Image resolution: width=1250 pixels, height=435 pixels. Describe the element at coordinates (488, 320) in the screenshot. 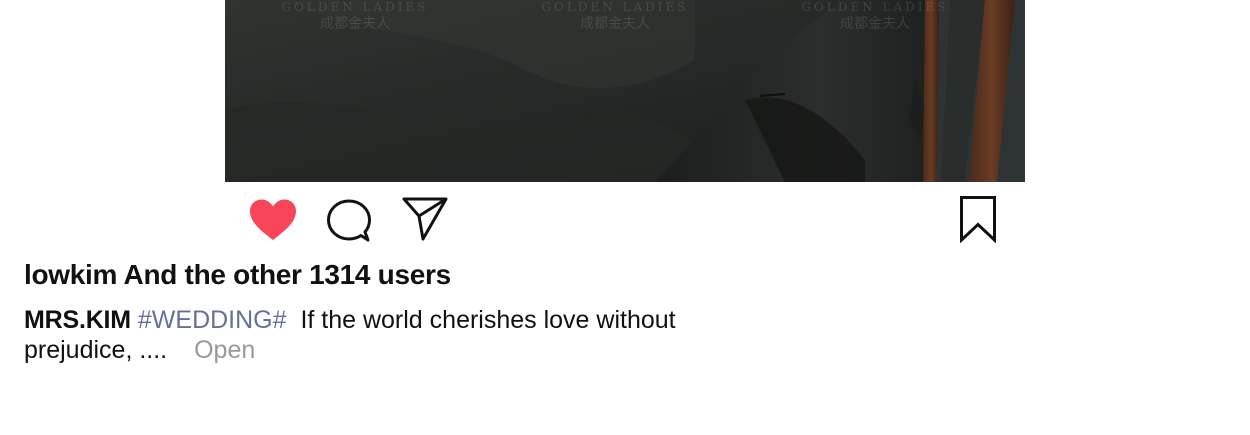

I see `caption-text: If the world cherishes love without` at that location.